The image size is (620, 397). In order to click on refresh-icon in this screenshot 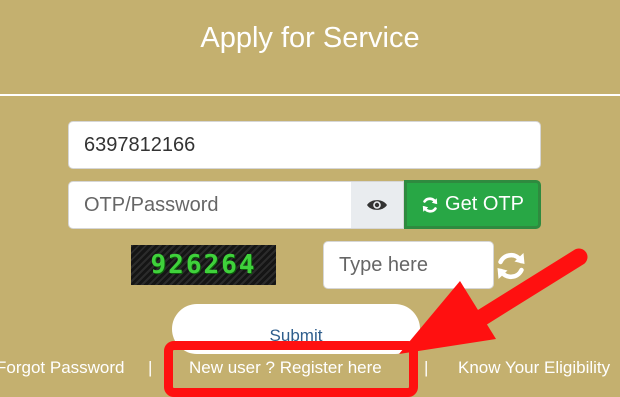, I will do `click(511, 266)`.